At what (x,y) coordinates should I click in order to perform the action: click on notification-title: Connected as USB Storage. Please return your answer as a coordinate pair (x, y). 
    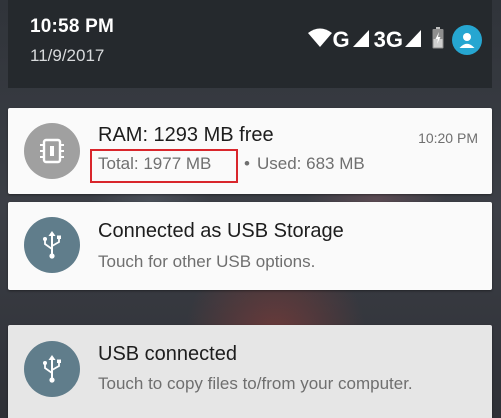
    Looking at the image, I should click on (221, 231).